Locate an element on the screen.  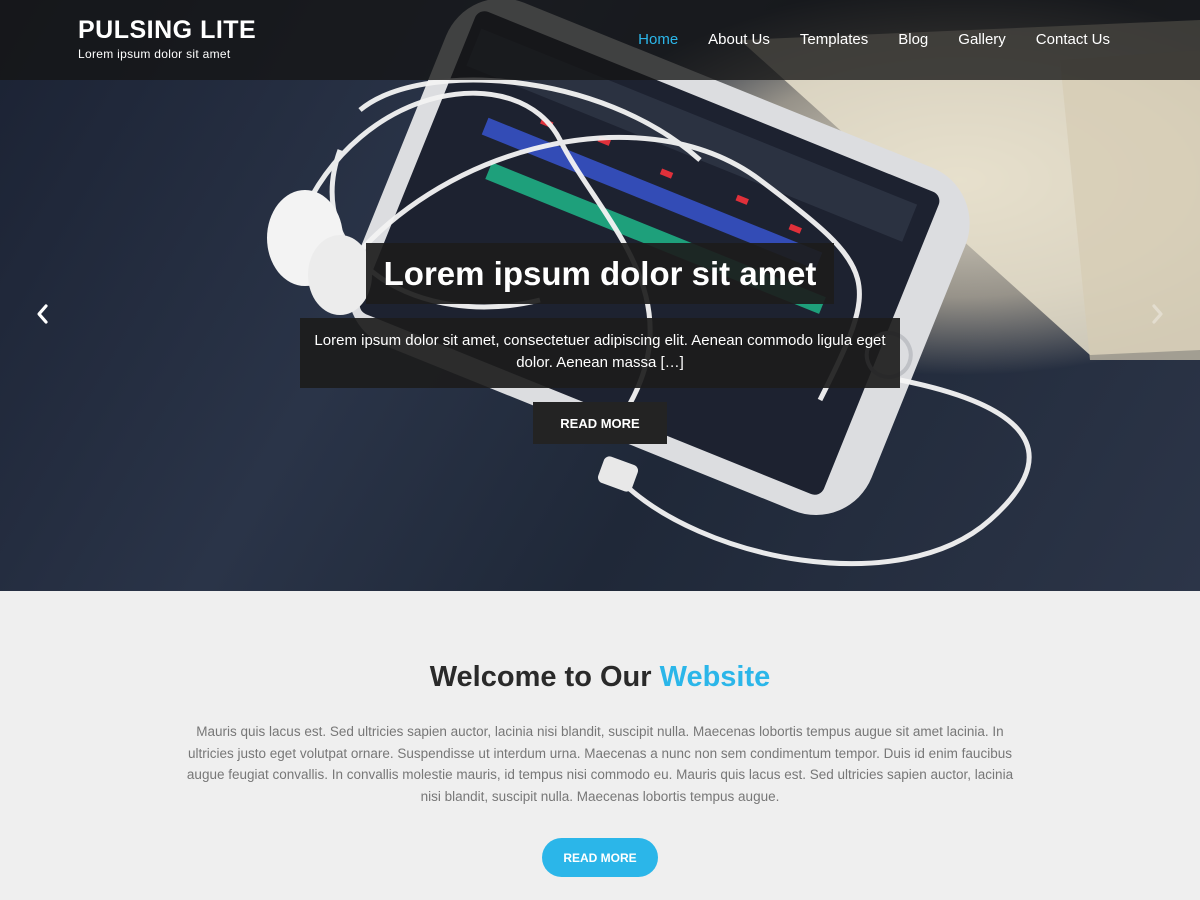
welcome-heading-plain: Welcome to Our is located at coordinates (540, 677).